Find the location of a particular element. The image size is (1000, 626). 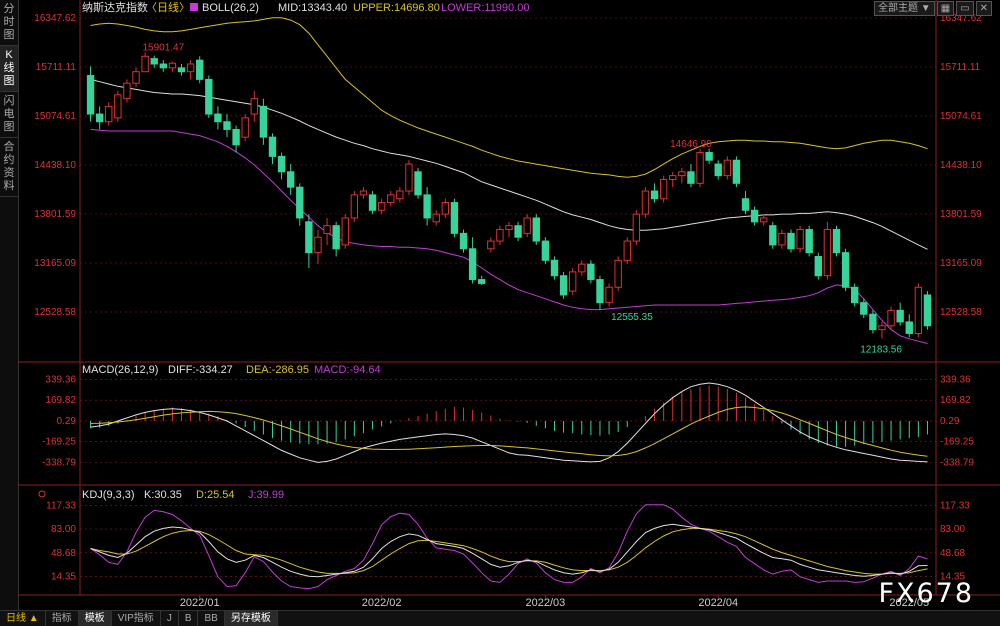

kdj-j-label: J:39.99 is located at coordinates (266, 495).